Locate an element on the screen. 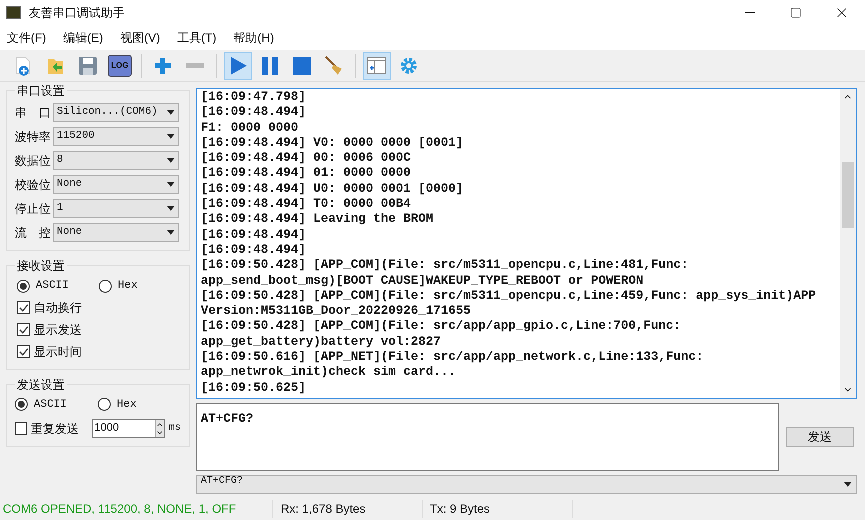 The image size is (865, 520). menu-item: 帮助(H) is located at coordinates (254, 37).